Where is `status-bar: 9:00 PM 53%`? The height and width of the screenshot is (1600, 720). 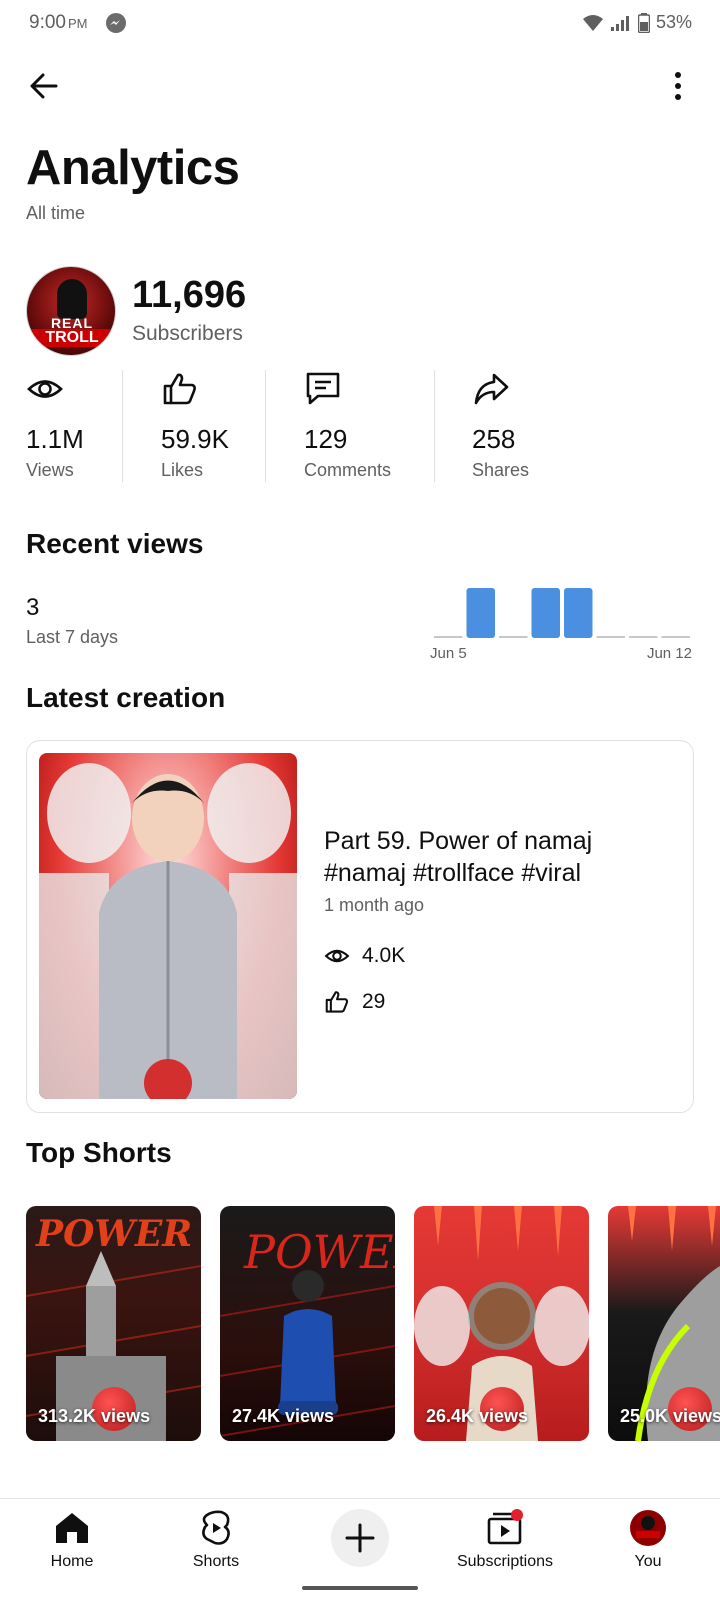 status-bar: 9:00 PM 53% is located at coordinates (360, 24).